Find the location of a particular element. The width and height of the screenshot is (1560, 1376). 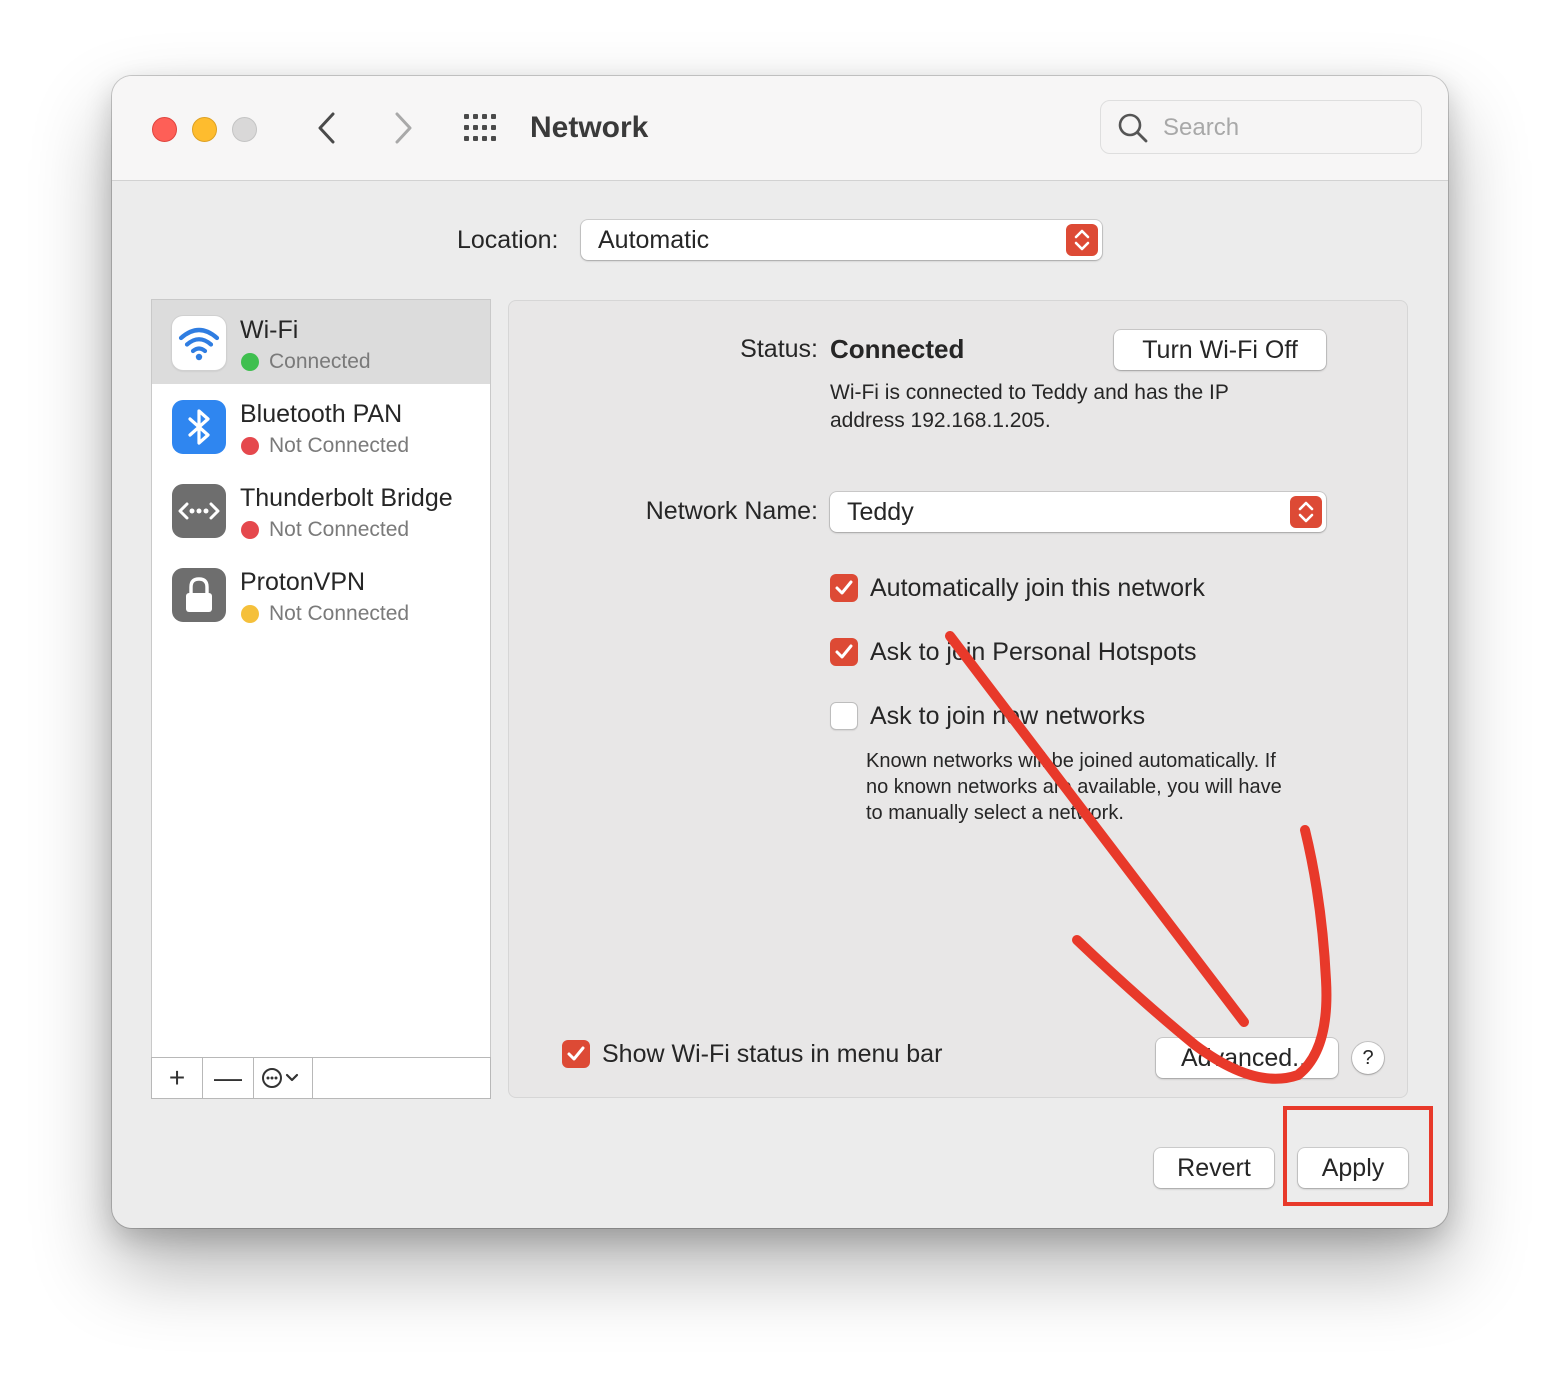

close-window-button is located at coordinates (164, 129).